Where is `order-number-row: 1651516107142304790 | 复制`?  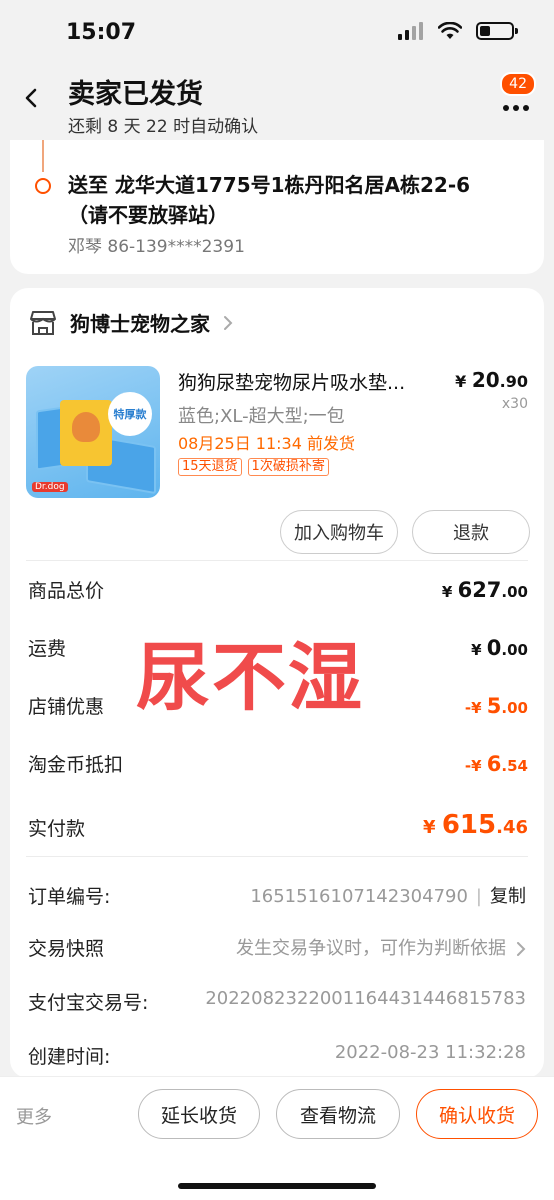
order-number-row: 1651516107142304790 | 复制 is located at coordinates (388, 896).